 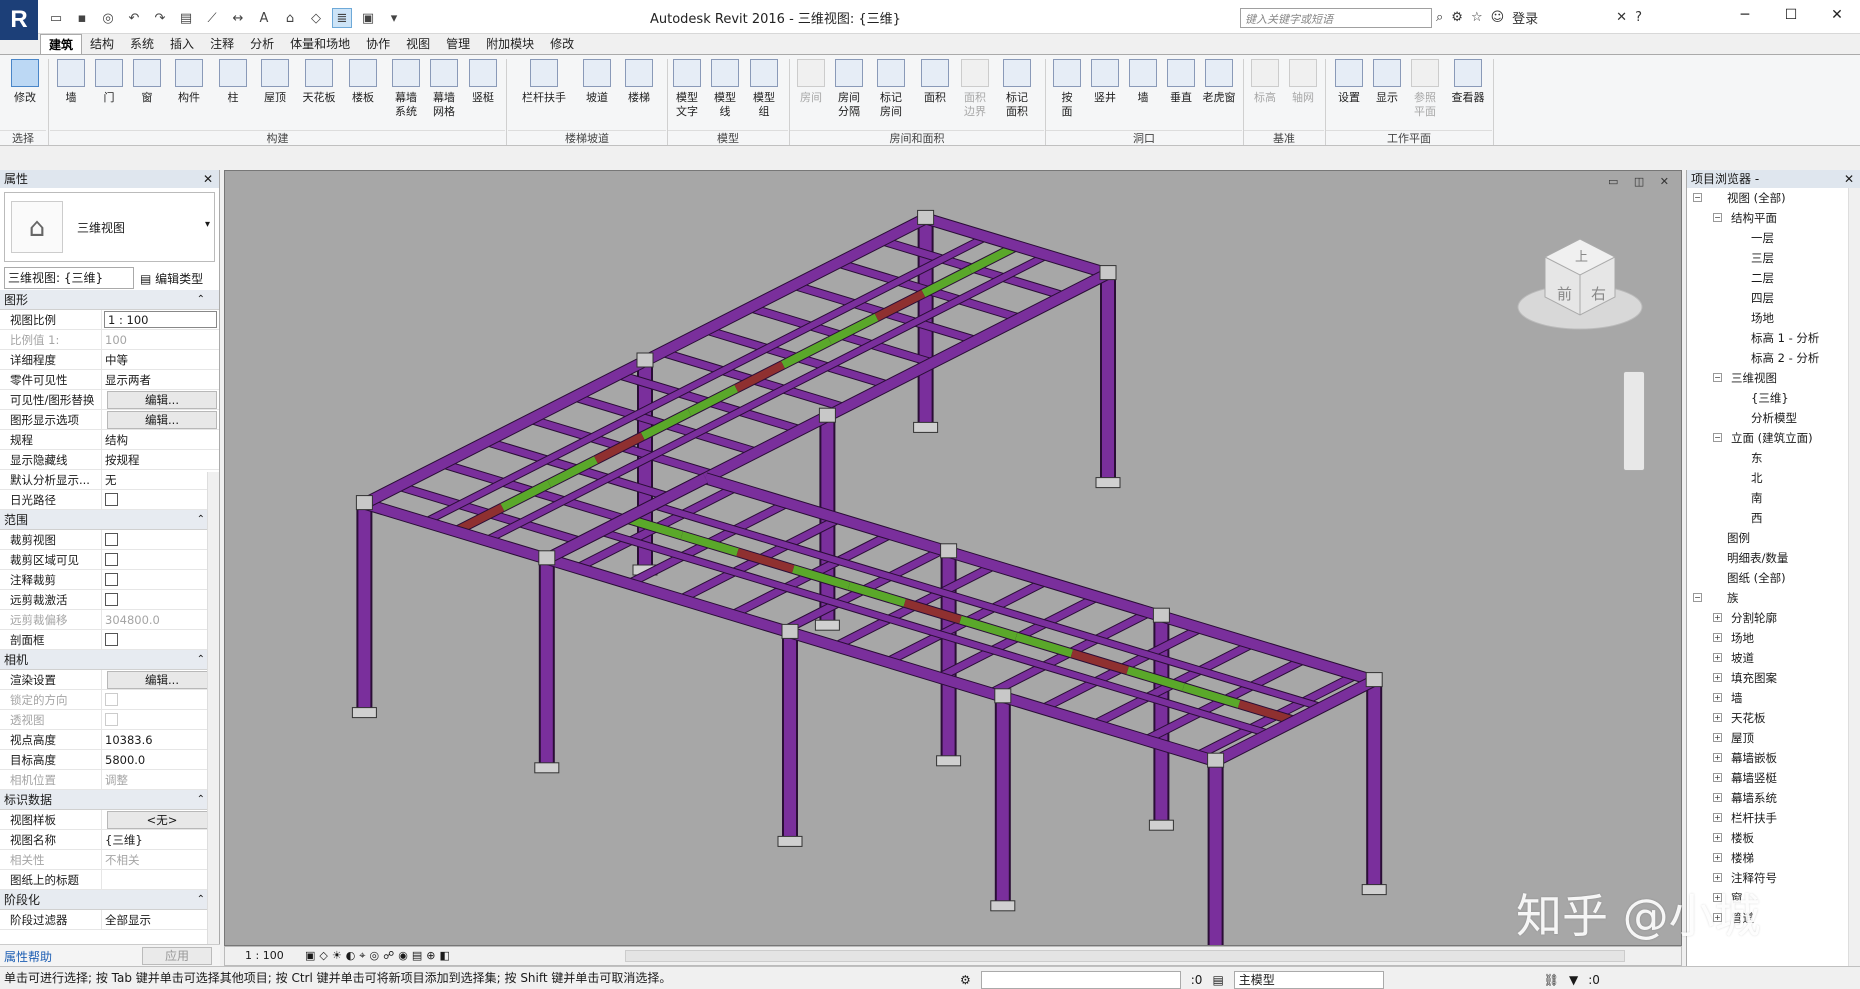 I want to click on design-option-dropdown: 主模型, so click(x=1308, y=980).